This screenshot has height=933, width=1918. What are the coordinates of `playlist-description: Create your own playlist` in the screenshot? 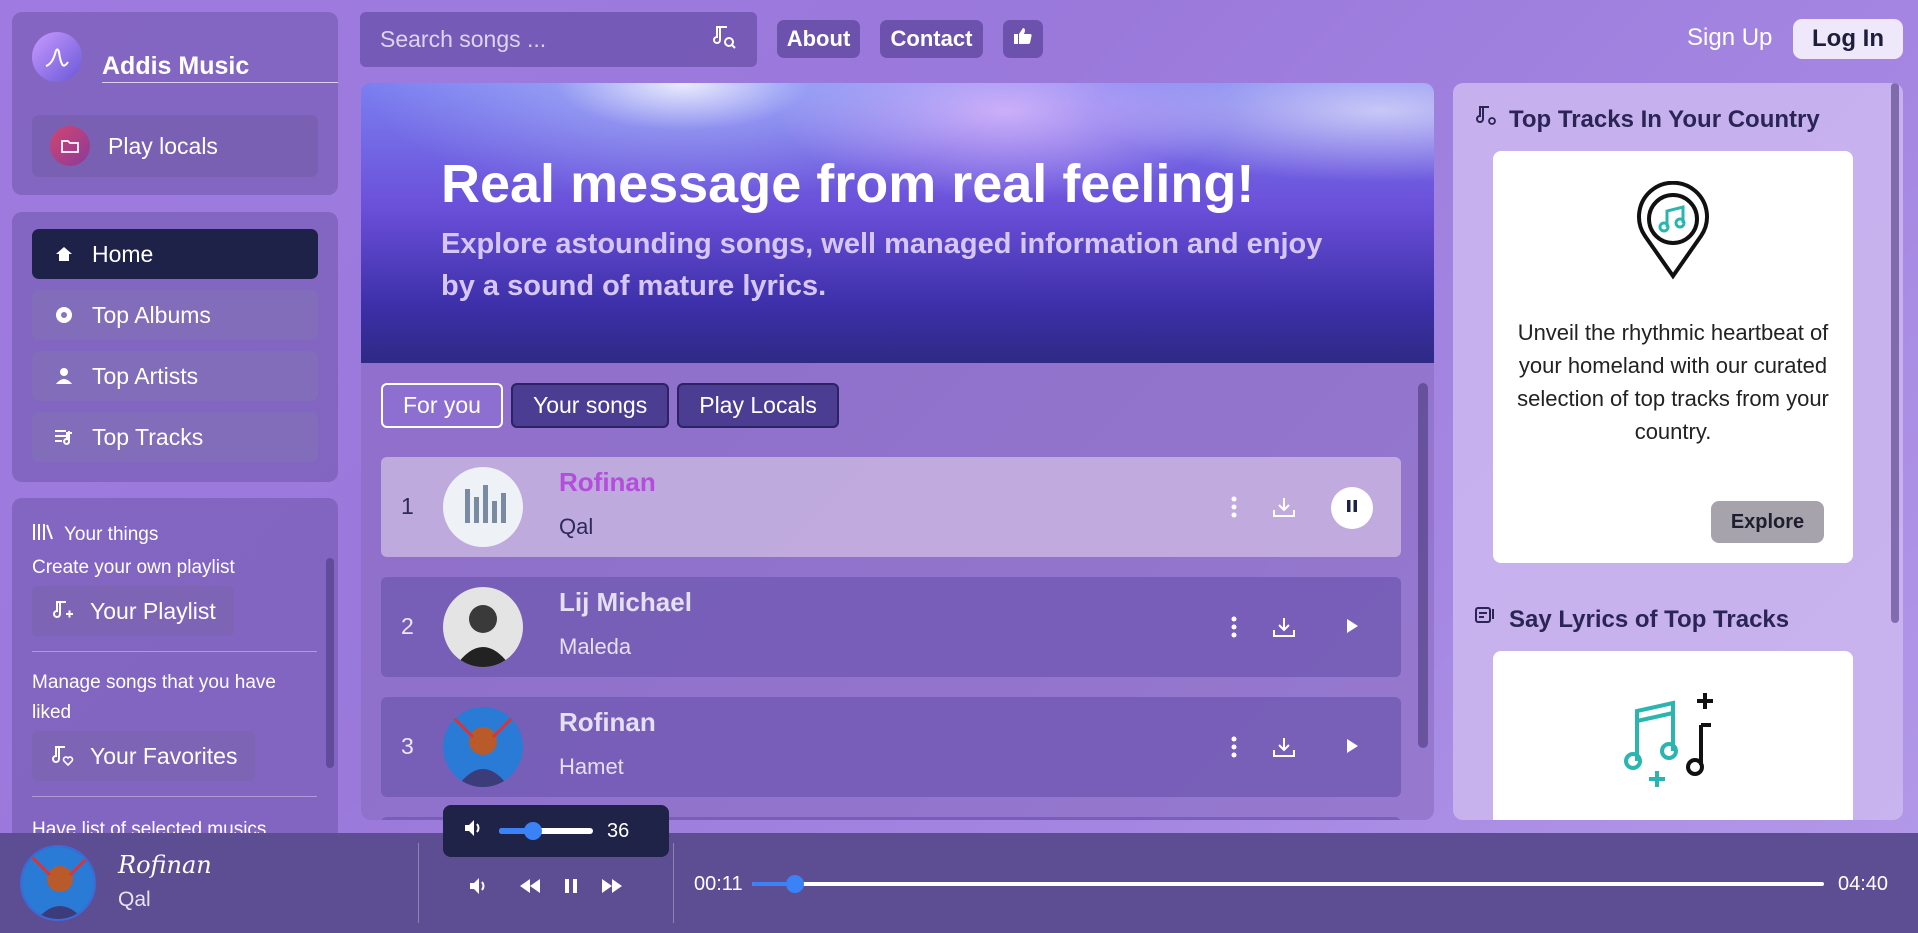 It's located at (133, 567).